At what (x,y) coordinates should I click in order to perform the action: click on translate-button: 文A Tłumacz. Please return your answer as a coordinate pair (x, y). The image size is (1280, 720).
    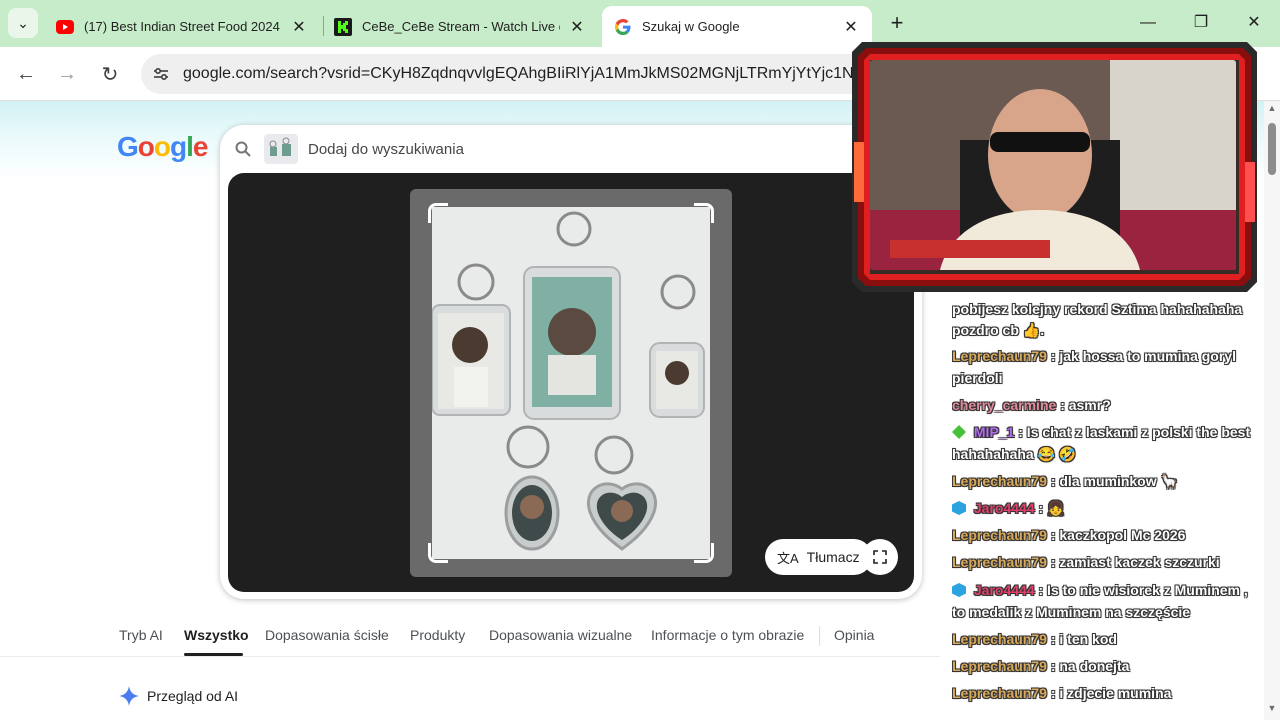
    Looking at the image, I should click on (818, 557).